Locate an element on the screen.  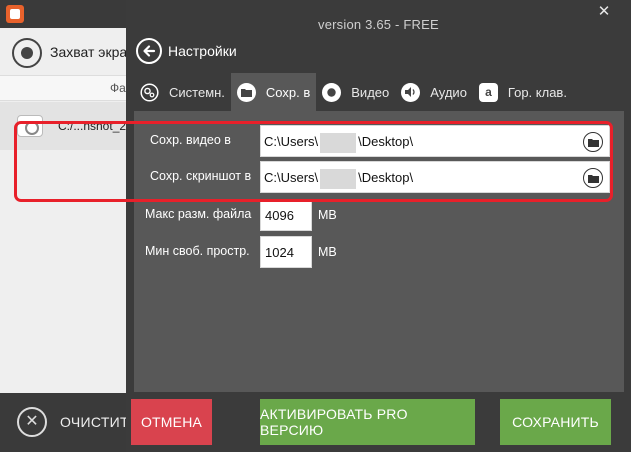
hotkey-icon: a is located at coordinates (488, 92).